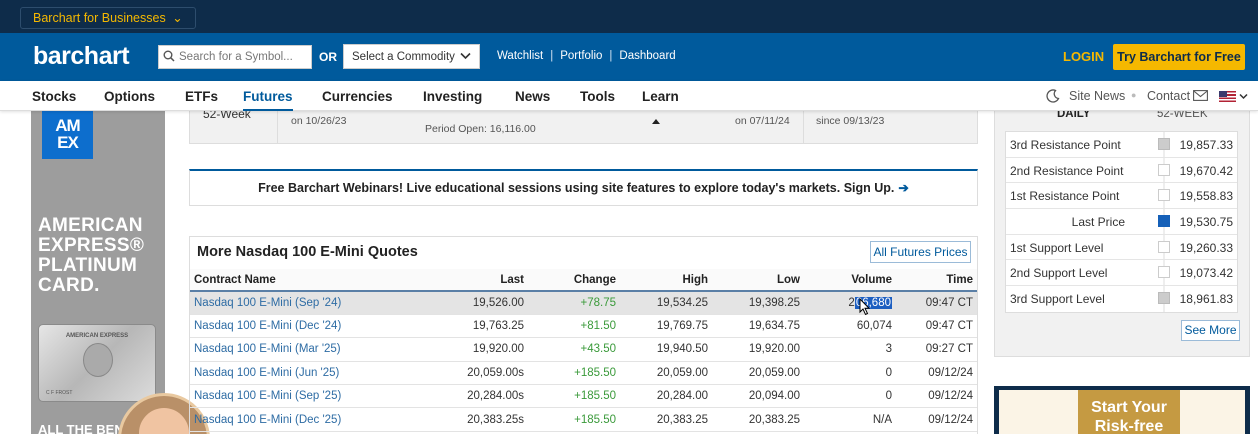  I want to click on col-change: Change, so click(574, 280).